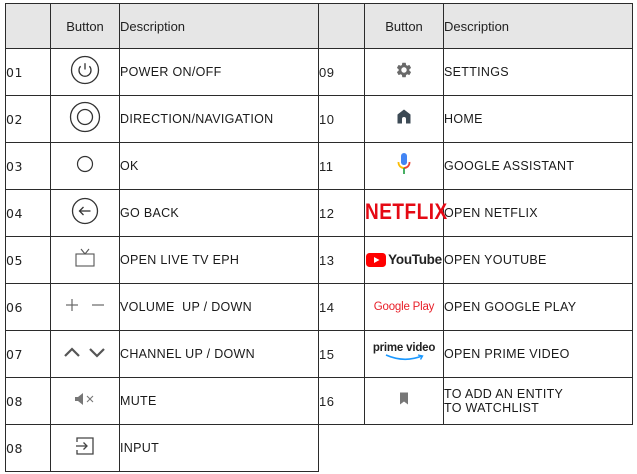  Describe the element at coordinates (219, 260) in the screenshot. I see `row-description: OPEN LIVE TV EPH` at that location.